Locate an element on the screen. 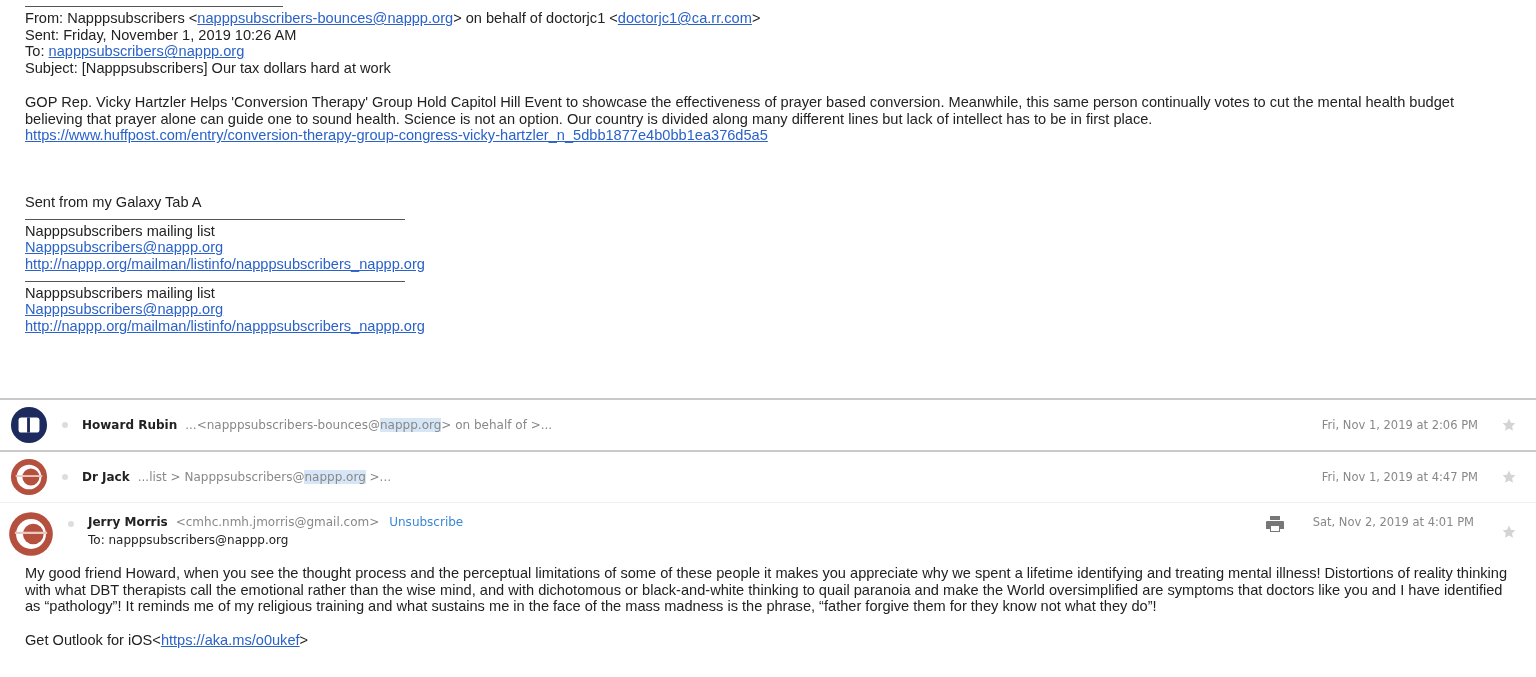 The width and height of the screenshot is (1536, 677). print-icon is located at coordinates (1274, 524).